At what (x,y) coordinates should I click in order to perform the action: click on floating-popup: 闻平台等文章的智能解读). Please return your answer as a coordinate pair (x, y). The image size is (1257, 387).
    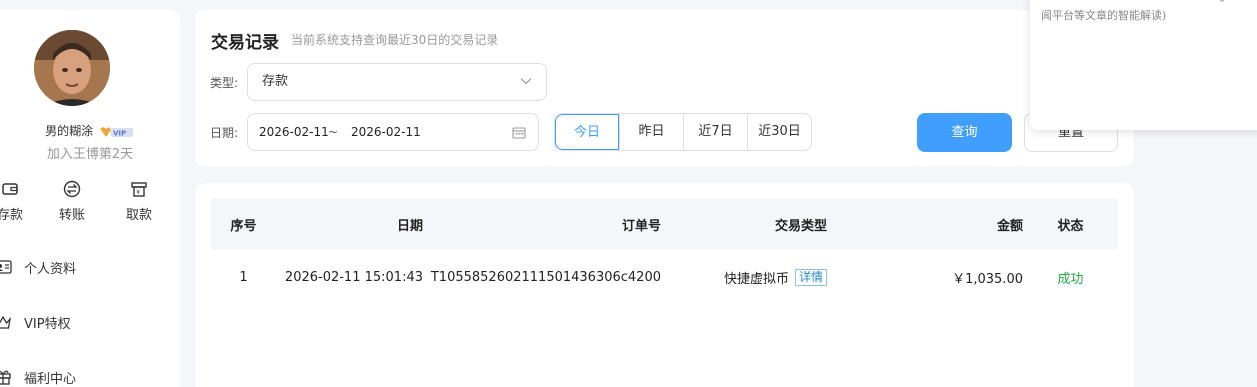
    Looking at the image, I should click on (1143, 65).